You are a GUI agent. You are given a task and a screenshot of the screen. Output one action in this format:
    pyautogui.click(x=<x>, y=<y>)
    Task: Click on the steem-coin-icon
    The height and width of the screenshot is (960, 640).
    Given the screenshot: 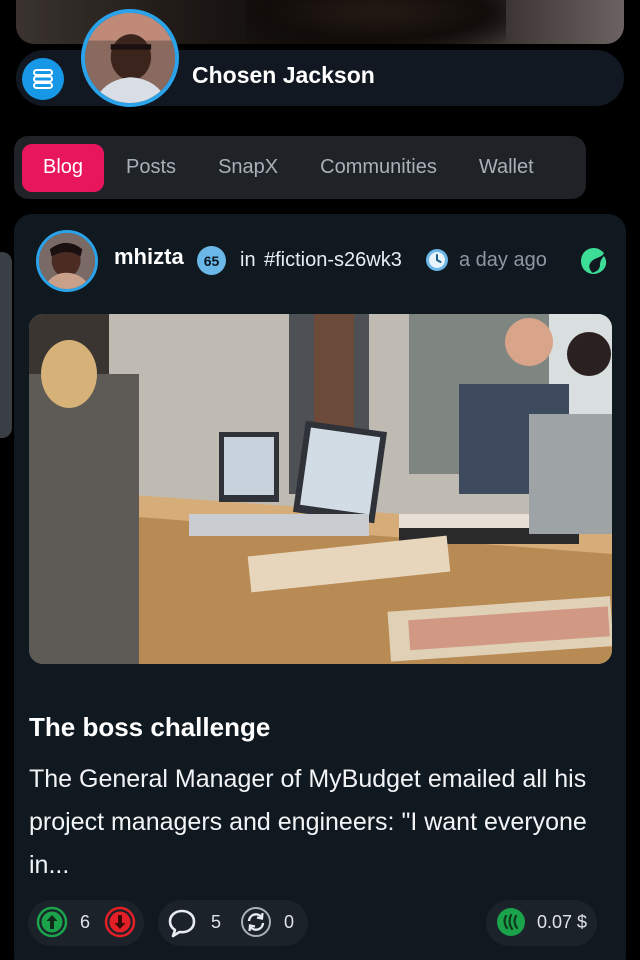 What is the action you would take?
    pyautogui.click(x=511, y=922)
    